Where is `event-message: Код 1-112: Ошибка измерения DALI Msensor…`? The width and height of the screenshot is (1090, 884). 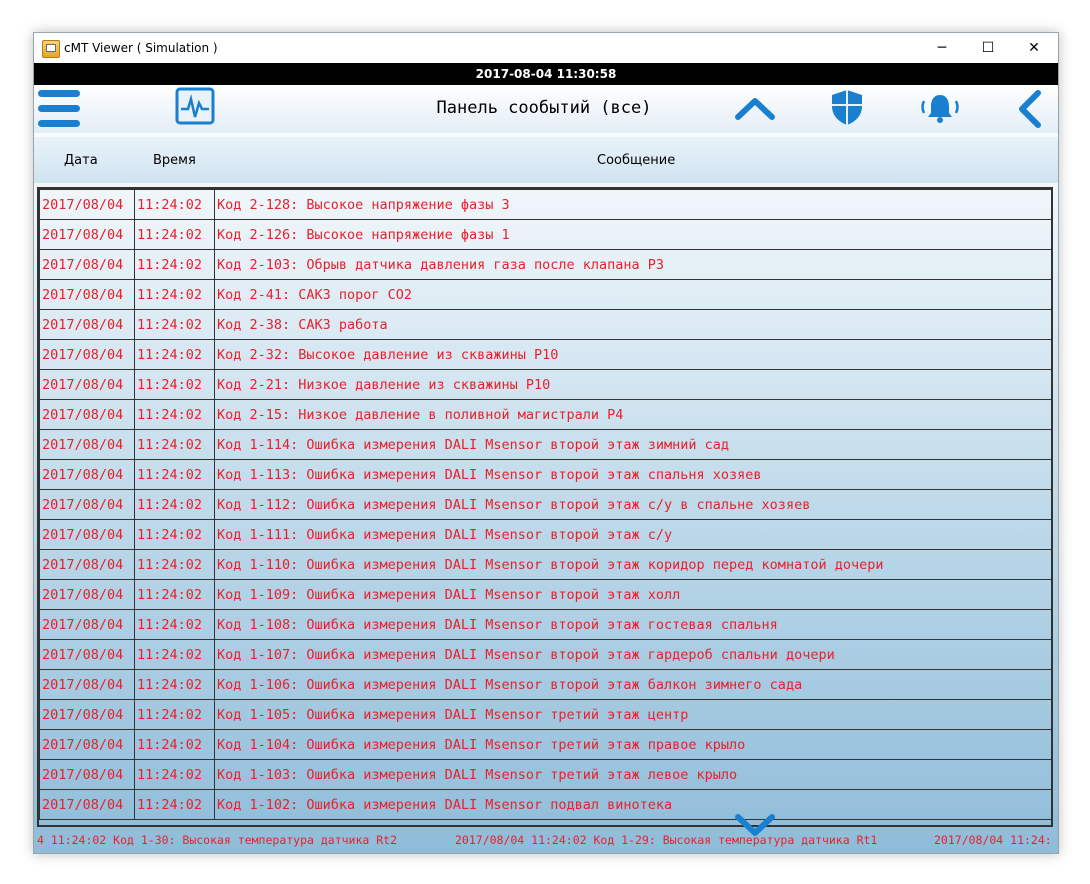
event-message: Код 1-112: Ошибка измерения DALI Msensor… is located at coordinates (632, 504).